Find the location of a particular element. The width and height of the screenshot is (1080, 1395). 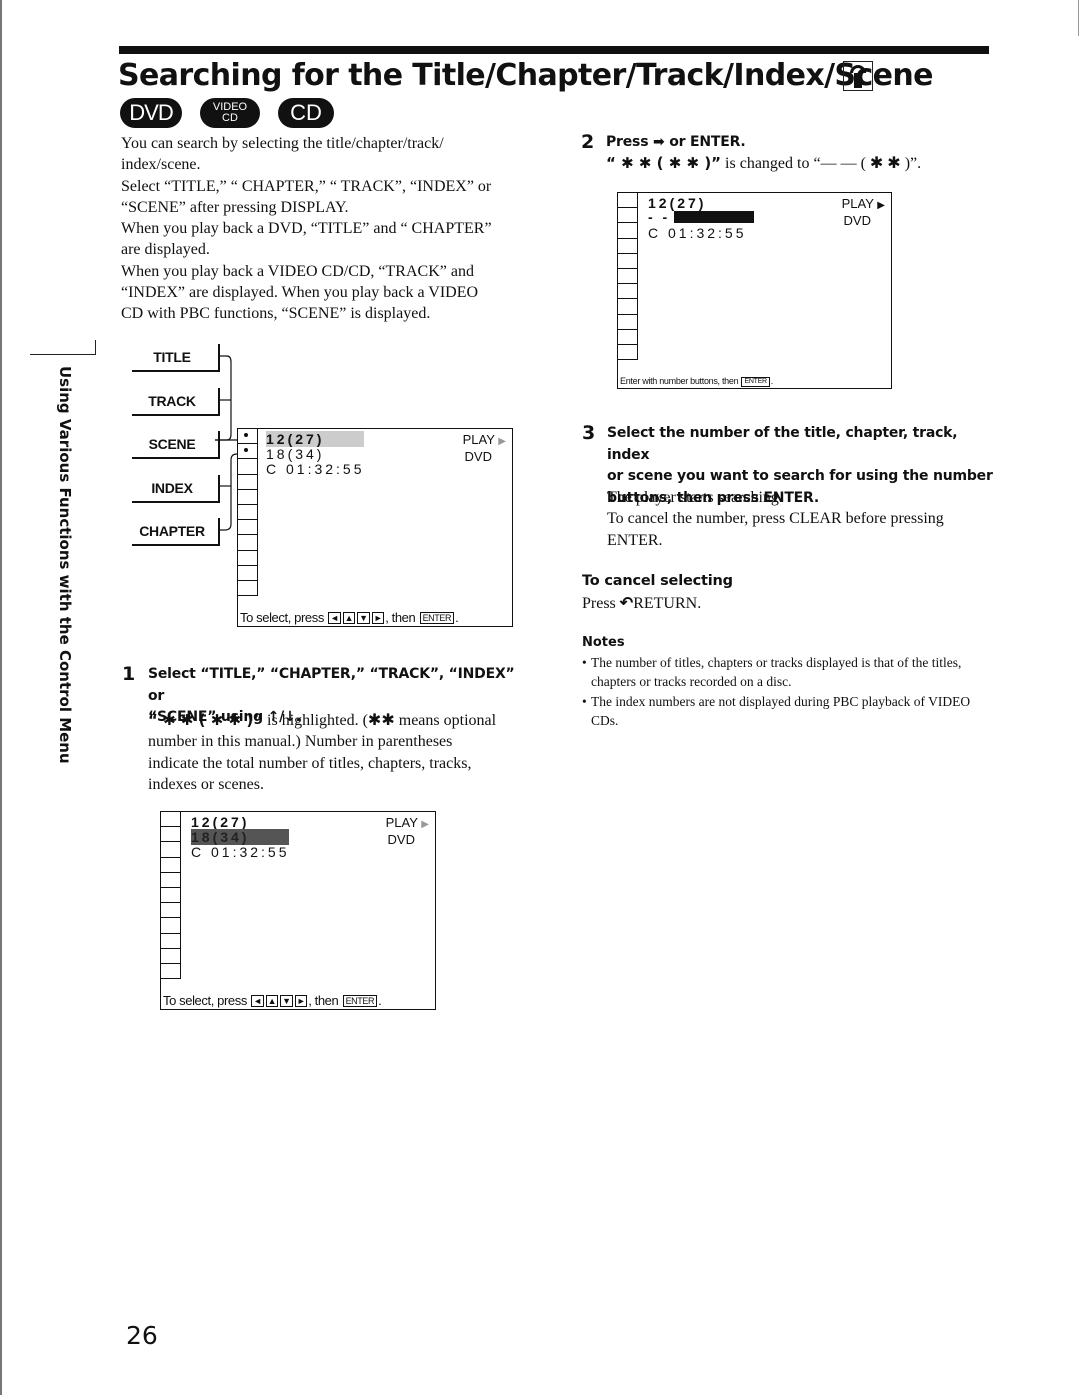

disc-badges: DVD VIDEO CD CD is located at coordinates (227, 113).